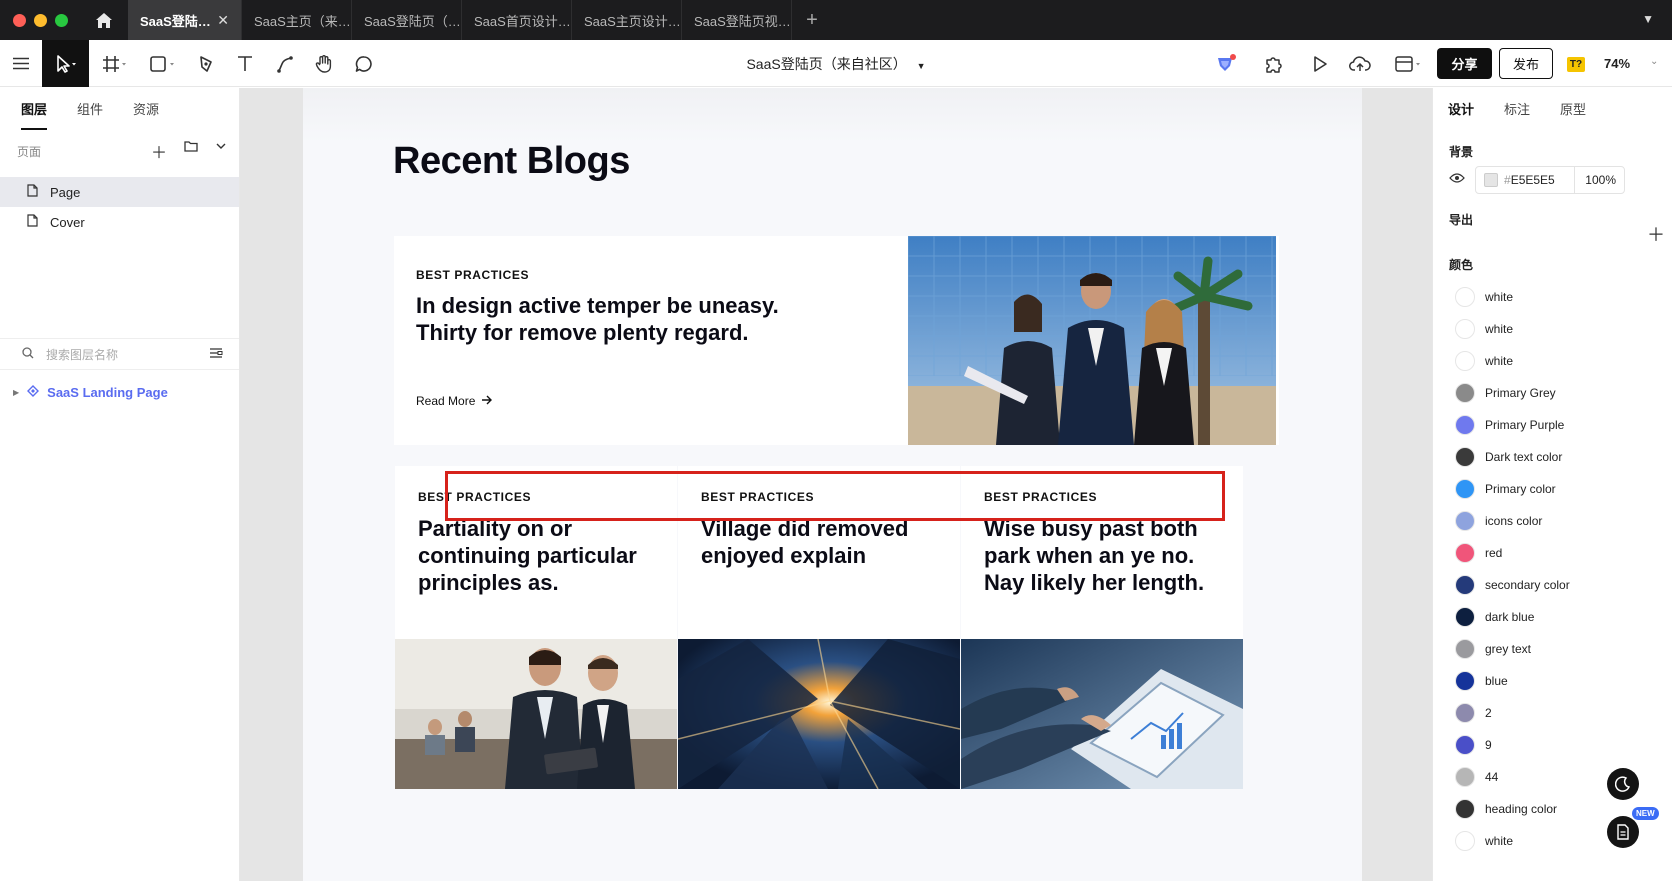 Image resolution: width=1672 pixels, height=881 pixels. Describe the element at coordinates (1498, 521) in the screenshot. I see `color-style-item: icons color` at that location.